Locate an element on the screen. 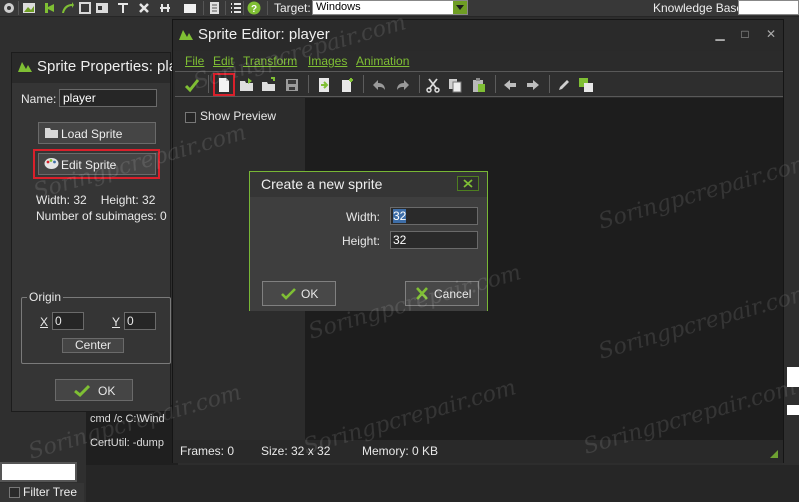 This screenshot has height=502, width=799. height-label: Height: is located at coordinates (360, 241).